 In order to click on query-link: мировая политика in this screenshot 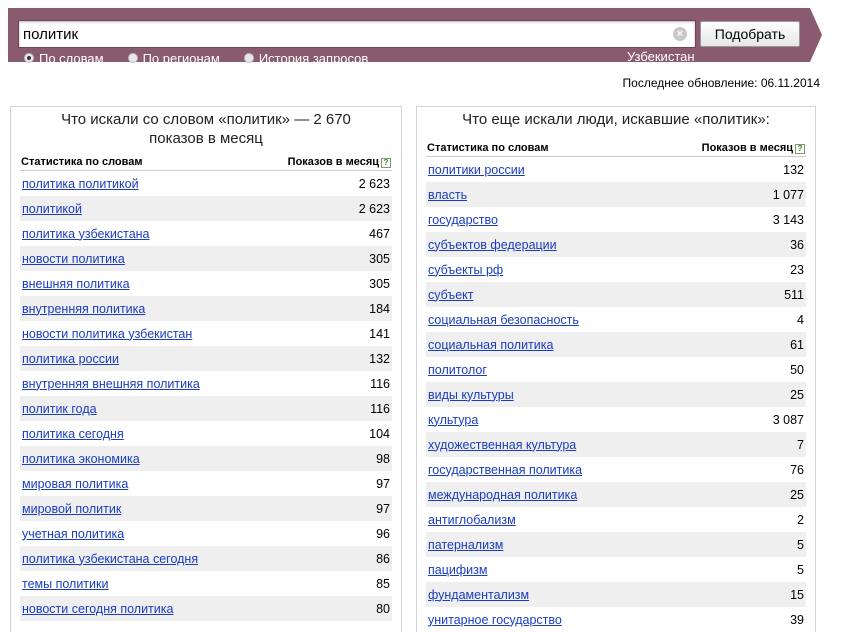, I will do `click(75, 484)`.